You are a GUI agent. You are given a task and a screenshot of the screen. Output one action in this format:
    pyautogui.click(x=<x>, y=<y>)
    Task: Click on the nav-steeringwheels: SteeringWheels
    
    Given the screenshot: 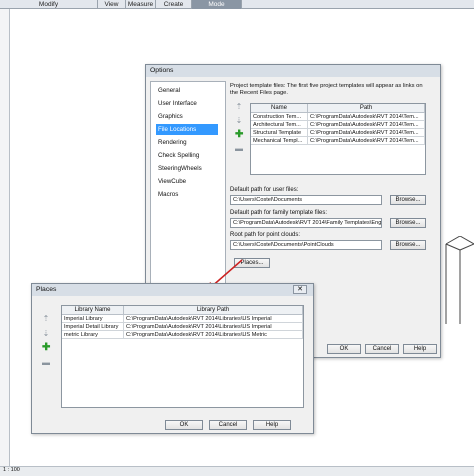 What is the action you would take?
    pyautogui.click(x=187, y=168)
    